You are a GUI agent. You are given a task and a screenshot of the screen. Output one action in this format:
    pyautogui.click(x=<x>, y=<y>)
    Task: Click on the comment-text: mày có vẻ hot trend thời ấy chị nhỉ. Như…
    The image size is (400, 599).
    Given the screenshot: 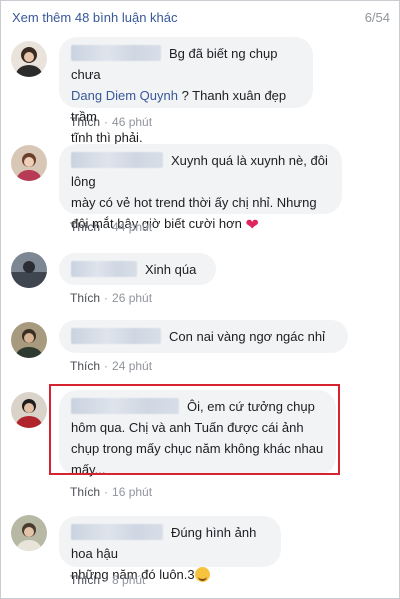 What is the action you would take?
    pyautogui.click(x=194, y=202)
    